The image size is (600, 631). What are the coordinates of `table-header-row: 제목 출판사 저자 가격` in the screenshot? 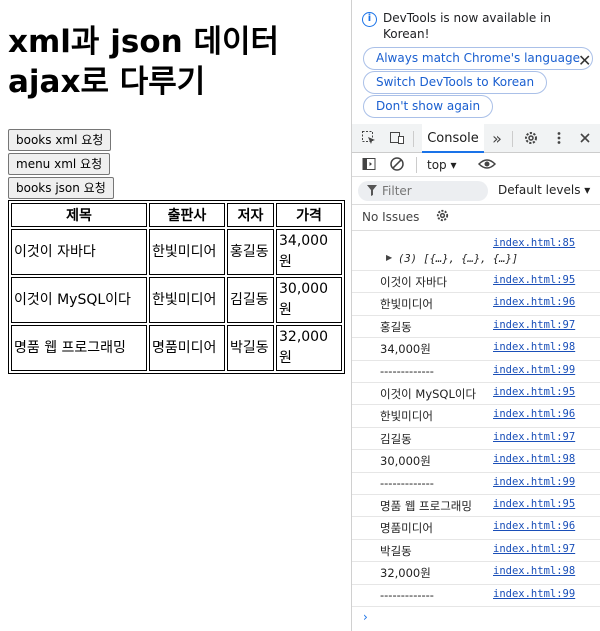 It's located at (176, 215).